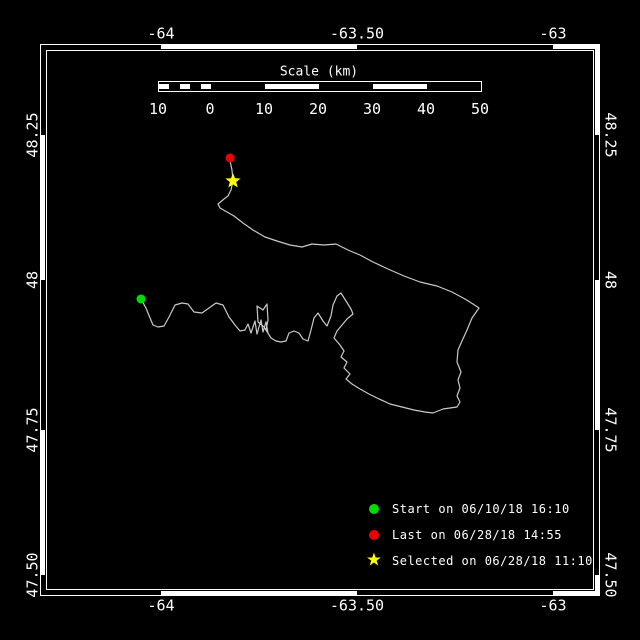 The height and width of the screenshot is (640, 640). What do you see at coordinates (492, 561) in the screenshot?
I see `legend-selected-label: Selected on 06/28/18 11:10` at bounding box center [492, 561].